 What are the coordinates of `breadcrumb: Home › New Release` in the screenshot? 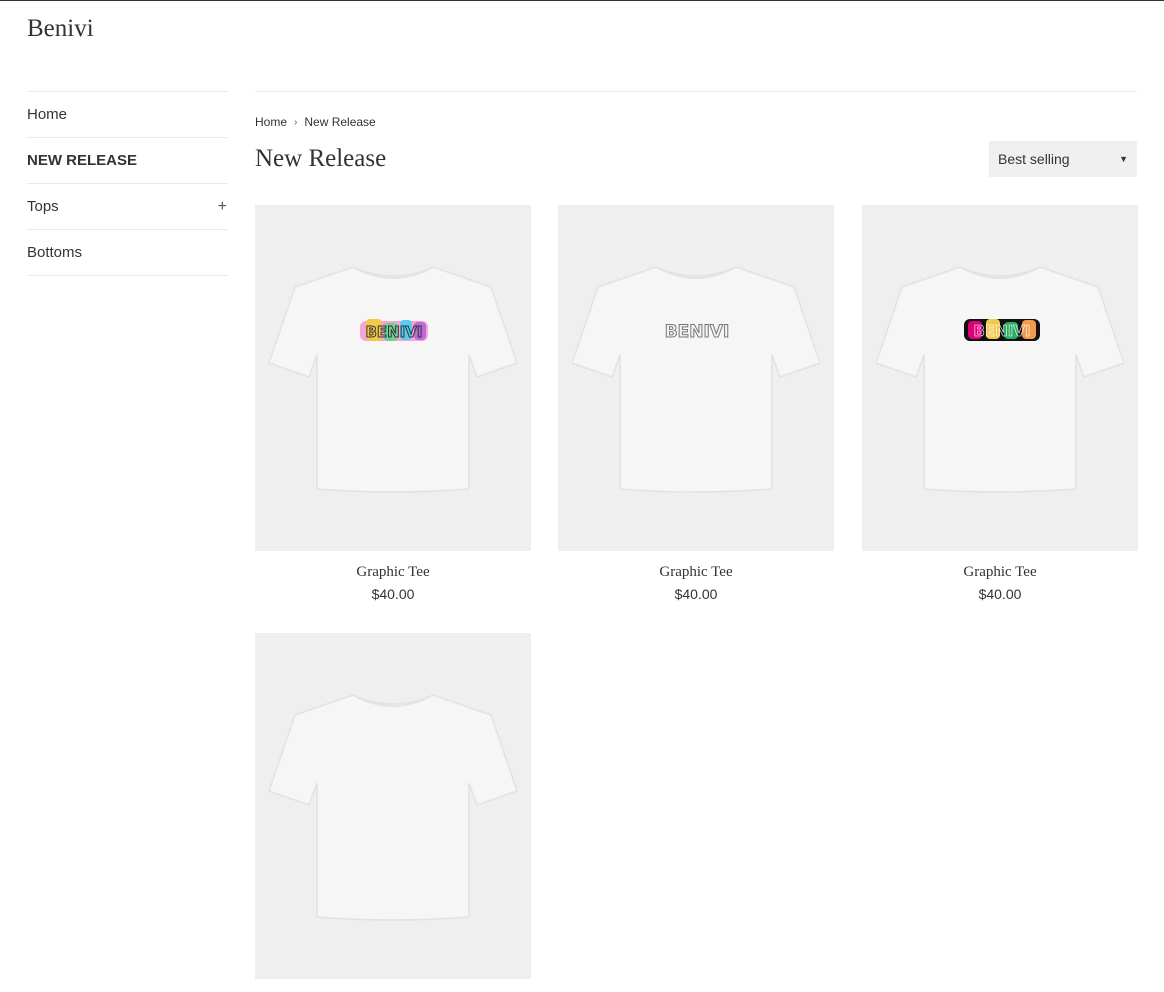 It's located at (696, 122).